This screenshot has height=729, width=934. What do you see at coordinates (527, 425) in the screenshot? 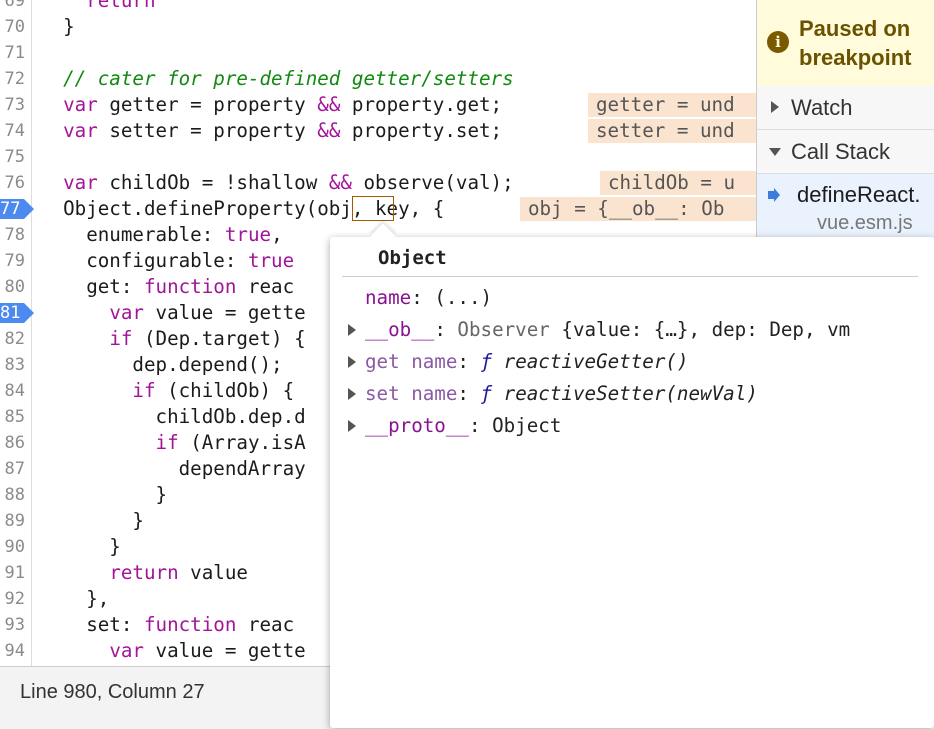
I see `property-value: Object` at bounding box center [527, 425].